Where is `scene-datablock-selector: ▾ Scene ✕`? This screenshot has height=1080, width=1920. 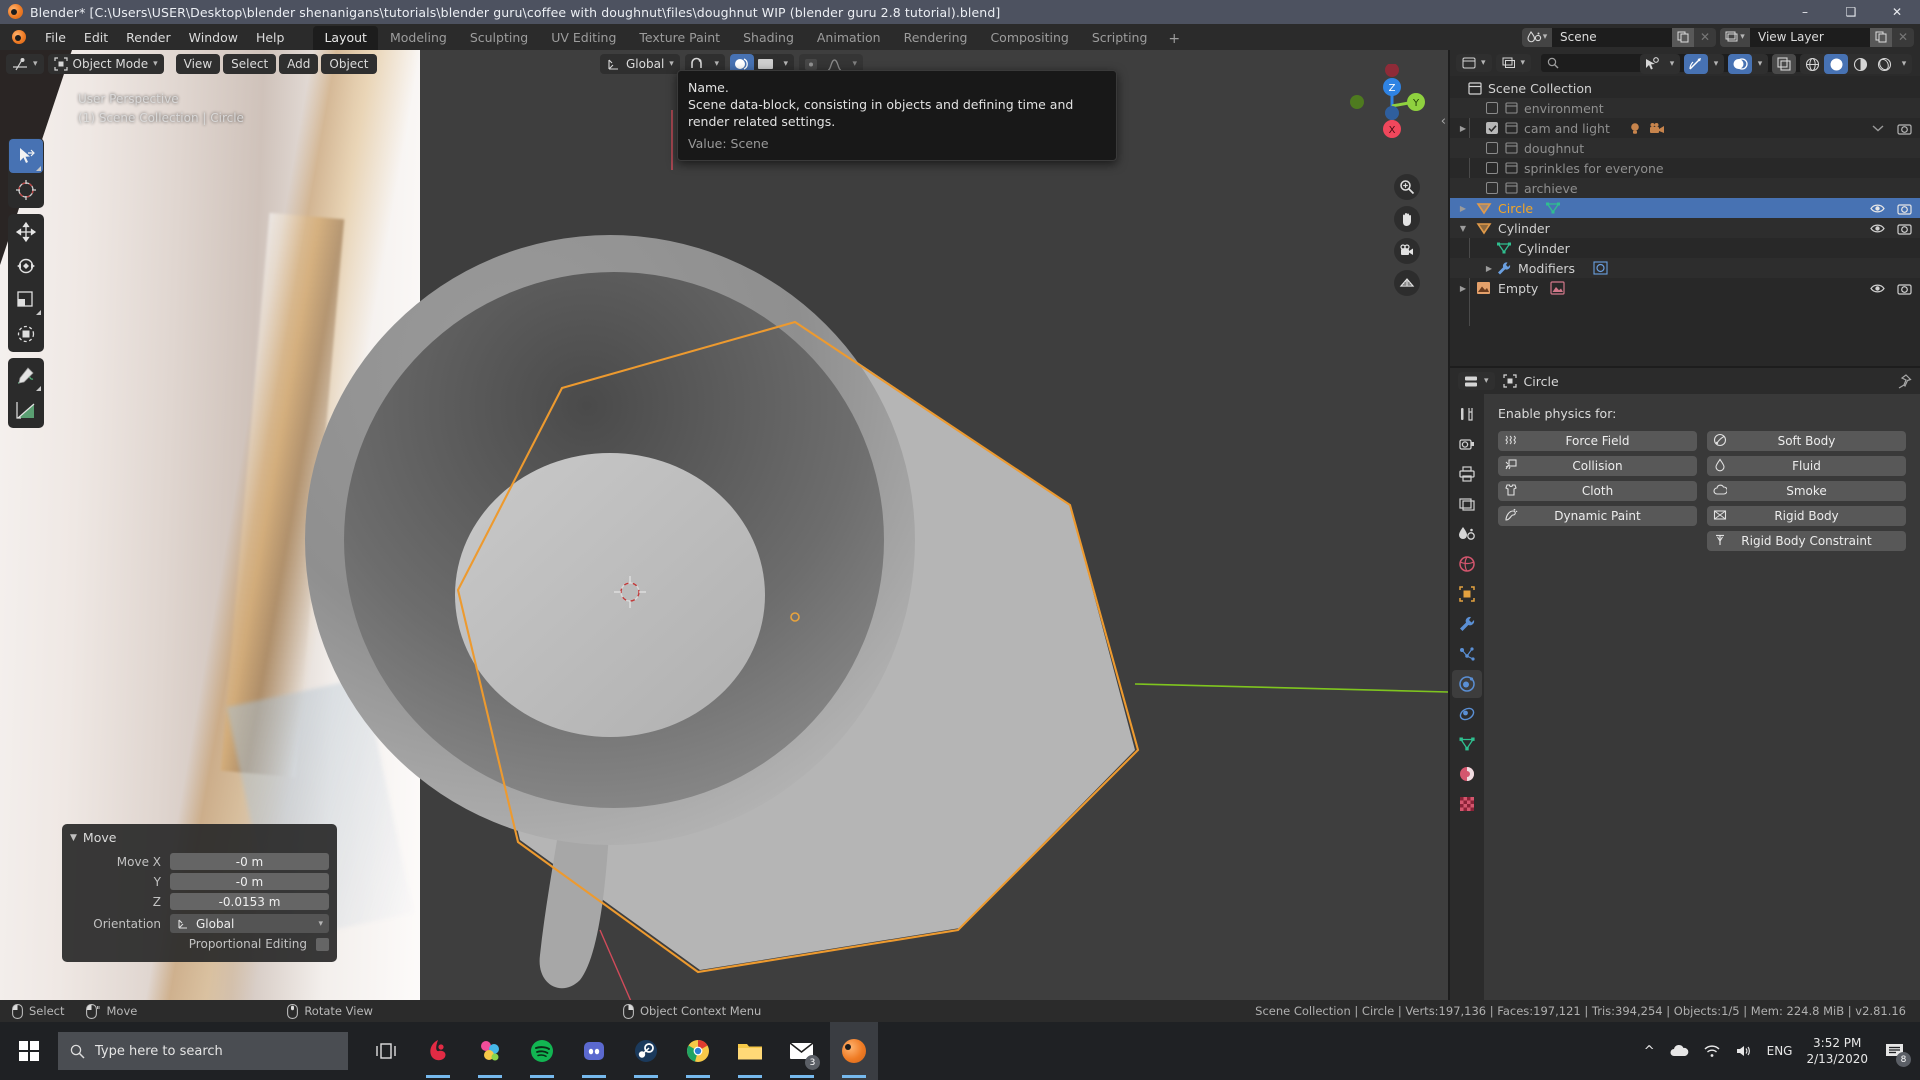
scene-datablock-selector: ▾ Scene ✕ is located at coordinates (1619, 37).